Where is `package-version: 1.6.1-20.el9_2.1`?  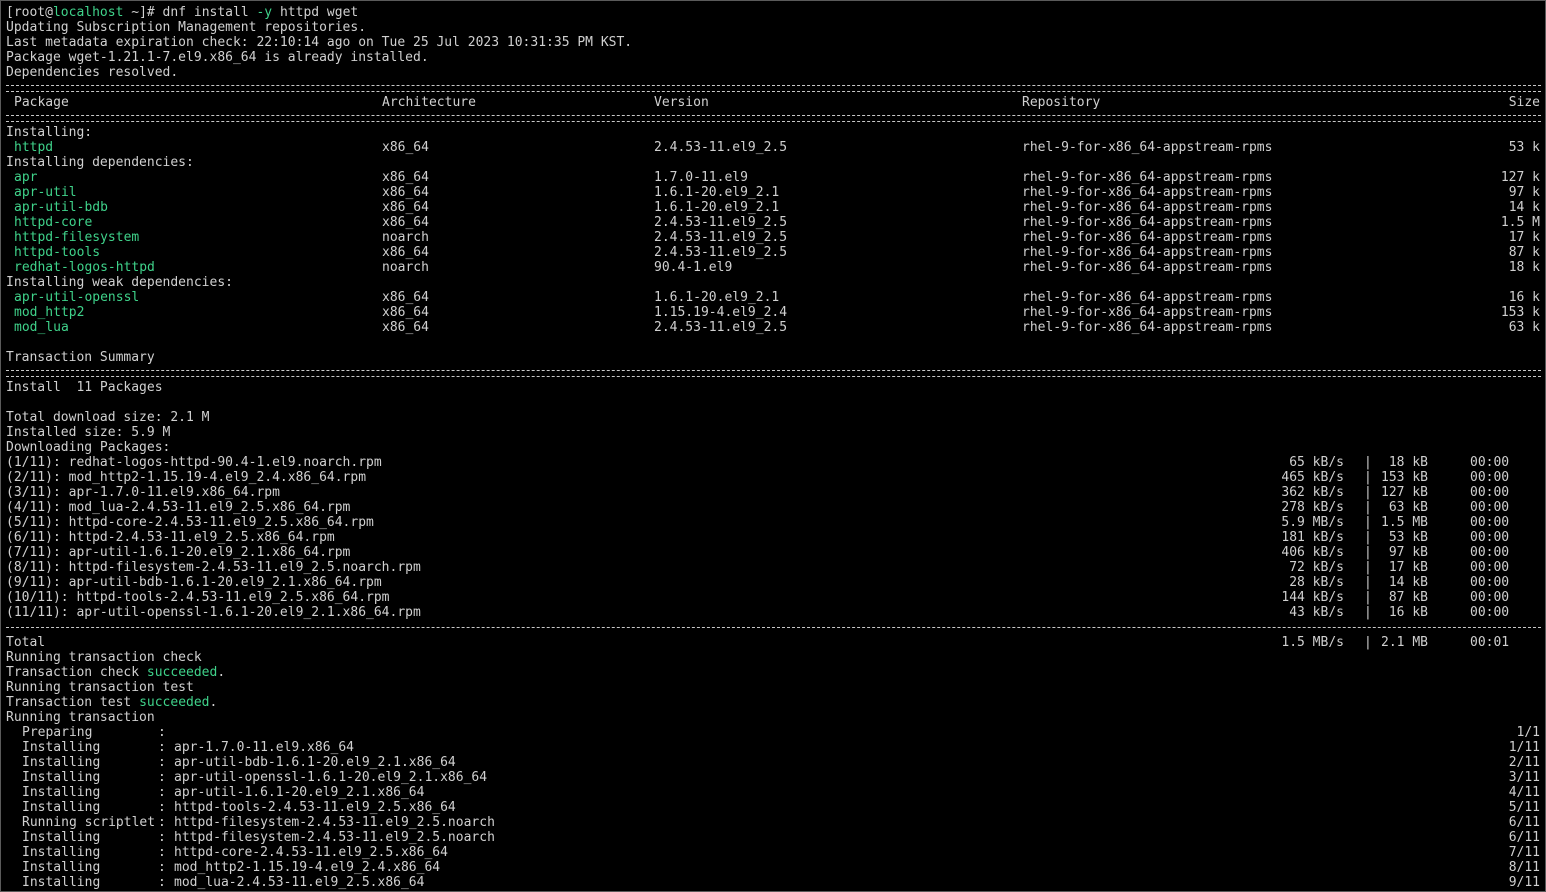 package-version: 1.6.1-20.el9_2.1 is located at coordinates (717, 207).